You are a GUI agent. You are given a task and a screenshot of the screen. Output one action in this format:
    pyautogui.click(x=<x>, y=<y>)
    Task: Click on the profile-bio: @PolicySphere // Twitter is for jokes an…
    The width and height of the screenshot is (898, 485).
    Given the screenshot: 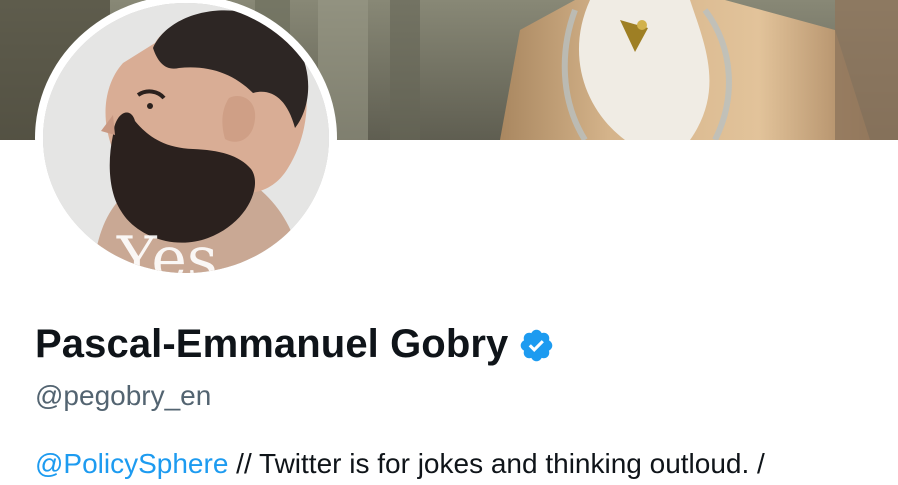 What is the action you would take?
    pyautogui.click(x=400, y=464)
    